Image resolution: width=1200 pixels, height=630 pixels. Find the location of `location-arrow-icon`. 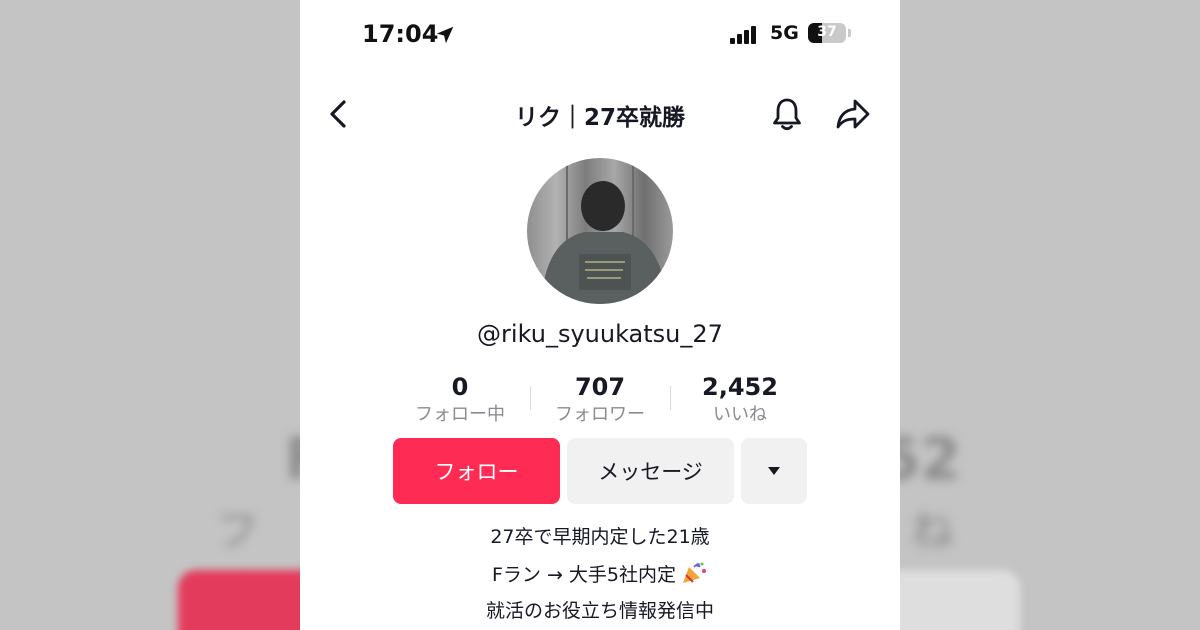

location-arrow-icon is located at coordinates (445, 35).